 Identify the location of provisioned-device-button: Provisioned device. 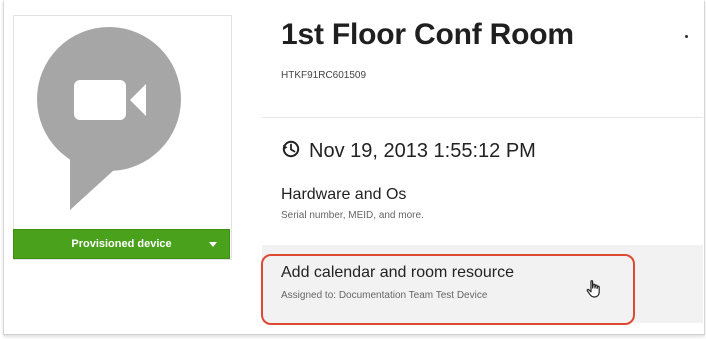
(121, 244).